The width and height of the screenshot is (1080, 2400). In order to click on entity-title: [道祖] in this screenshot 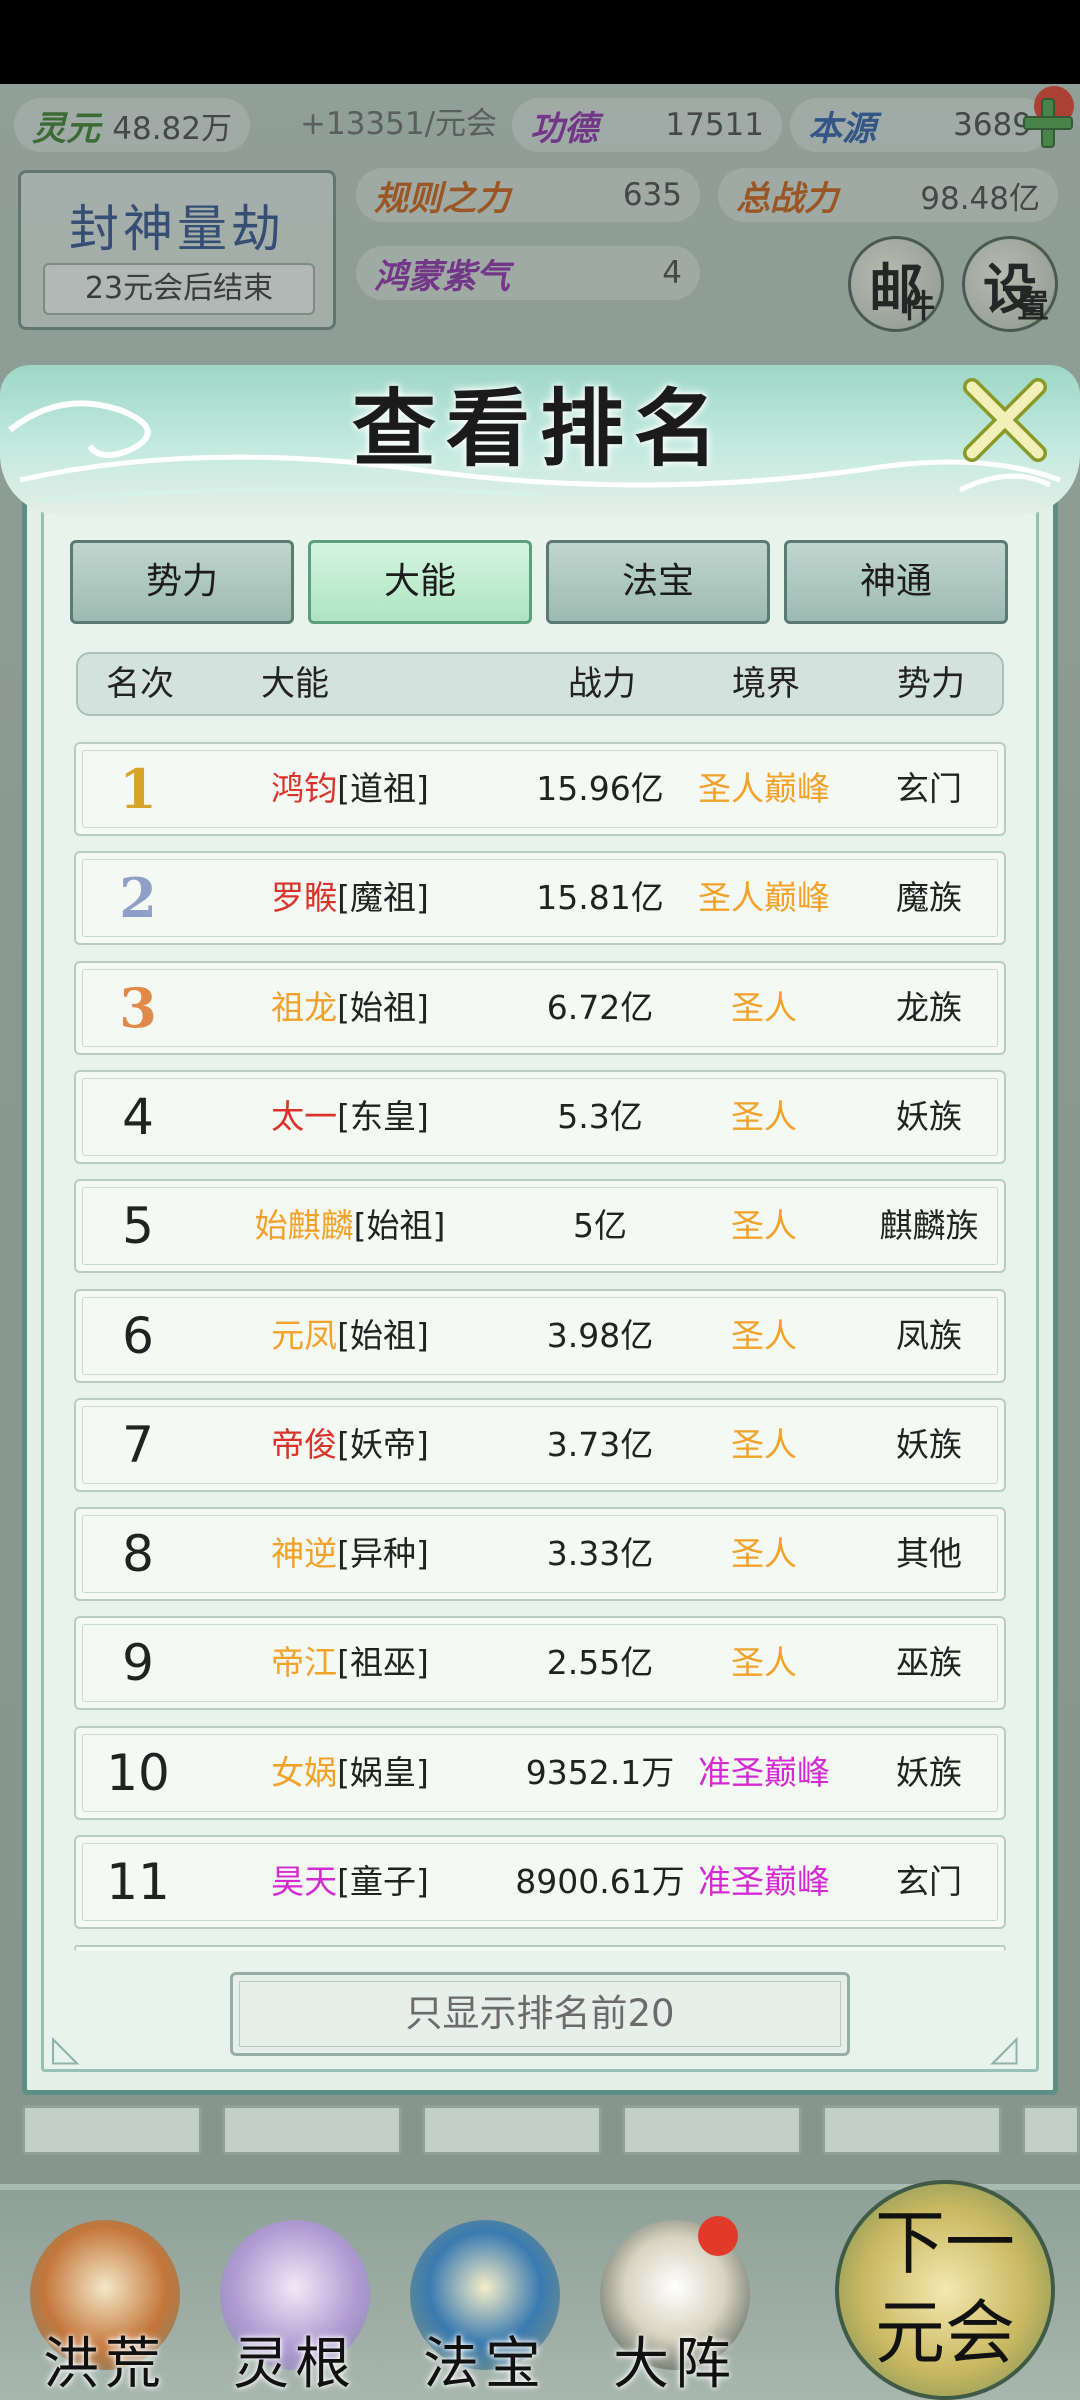, I will do `click(383, 788)`.